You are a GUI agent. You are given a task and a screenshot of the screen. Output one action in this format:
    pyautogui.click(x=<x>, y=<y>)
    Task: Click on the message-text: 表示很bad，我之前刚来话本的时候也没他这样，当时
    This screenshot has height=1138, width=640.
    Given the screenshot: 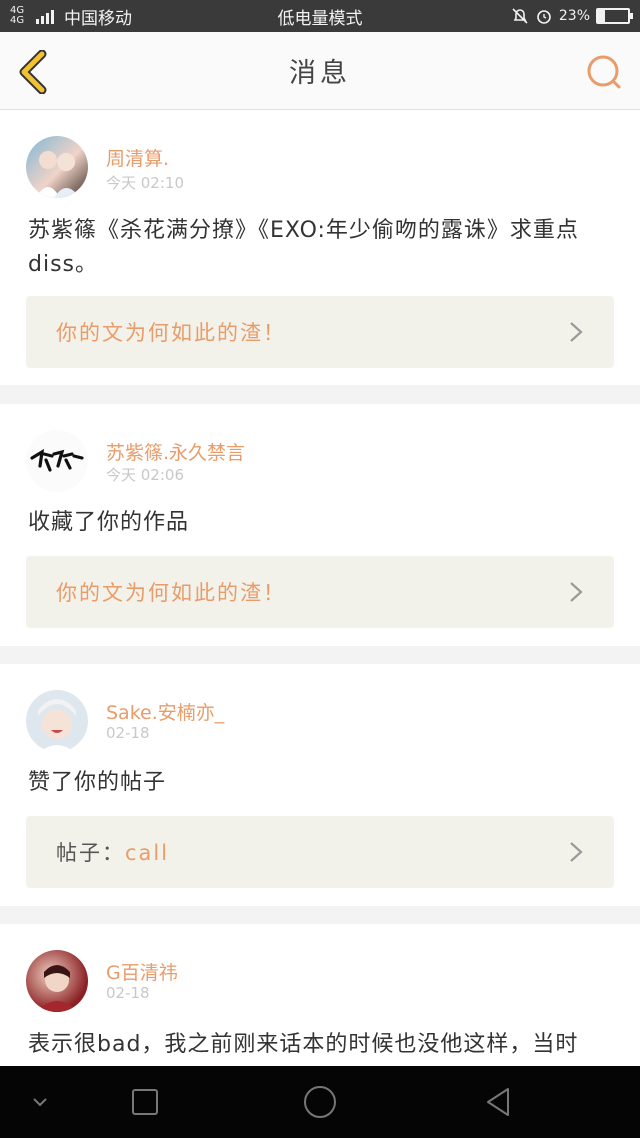 What is the action you would take?
    pyautogui.click(x=303, y=1044)
    